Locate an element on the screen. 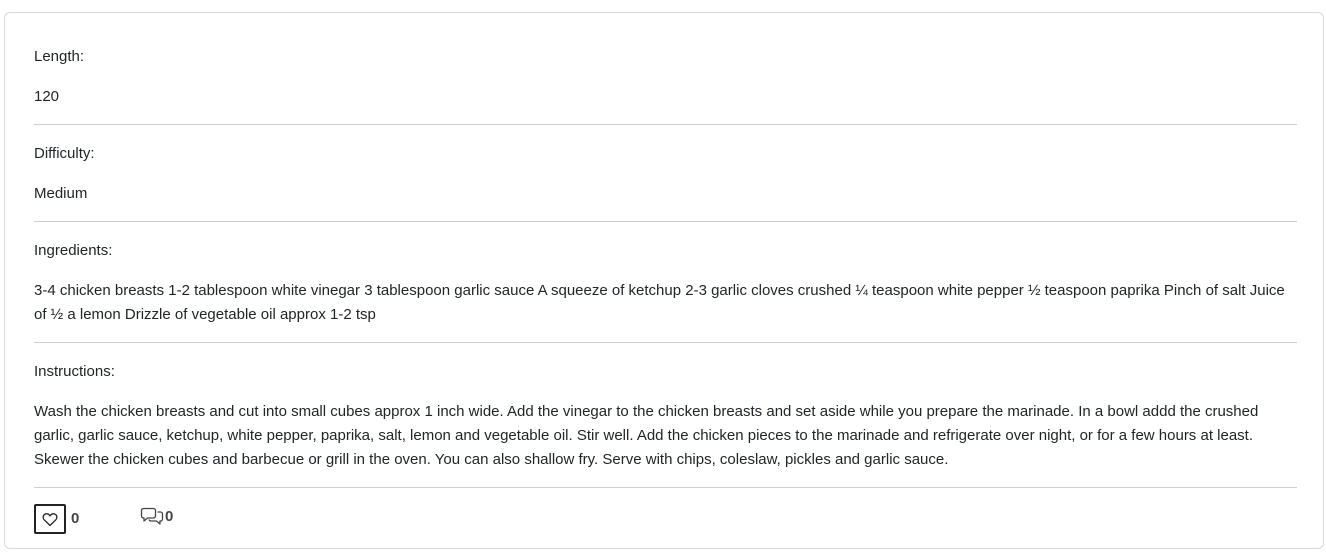  difficulty-label: Difficulty: is located at coordinates (64, 153).